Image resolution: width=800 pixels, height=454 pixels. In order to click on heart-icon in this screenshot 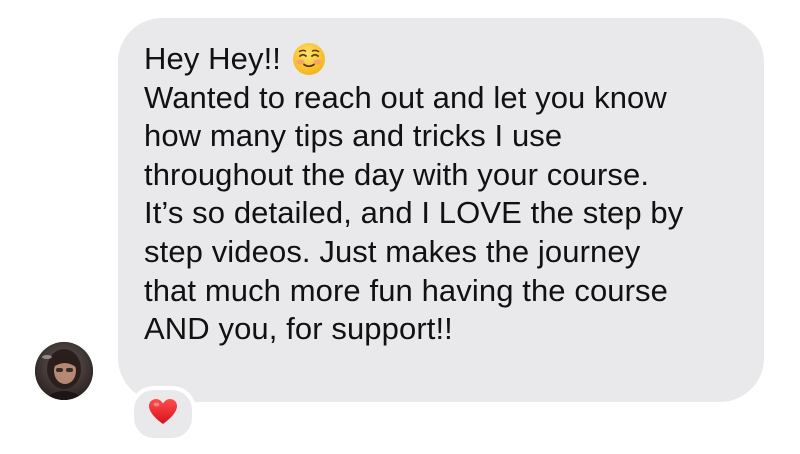, I will do `click(163, 414)`.